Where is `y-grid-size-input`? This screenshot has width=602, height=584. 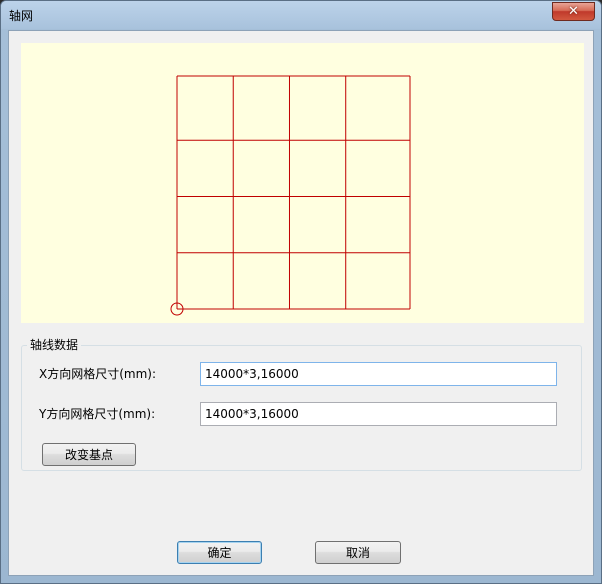
y-grid-size-input is located at coordinates (378, 414).